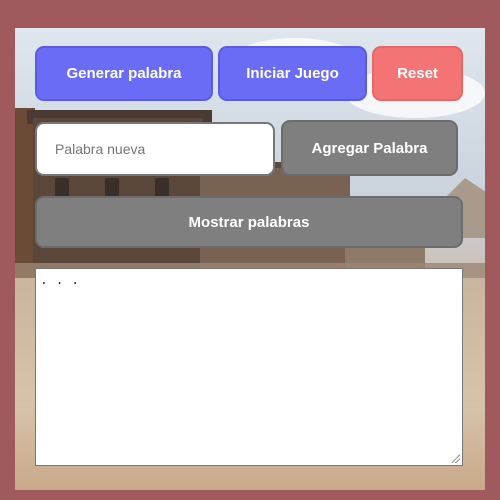  What do you see at coordinates (155, 149) in the screenshot?
I see `new-word-input` at bounding box center [155, 149].